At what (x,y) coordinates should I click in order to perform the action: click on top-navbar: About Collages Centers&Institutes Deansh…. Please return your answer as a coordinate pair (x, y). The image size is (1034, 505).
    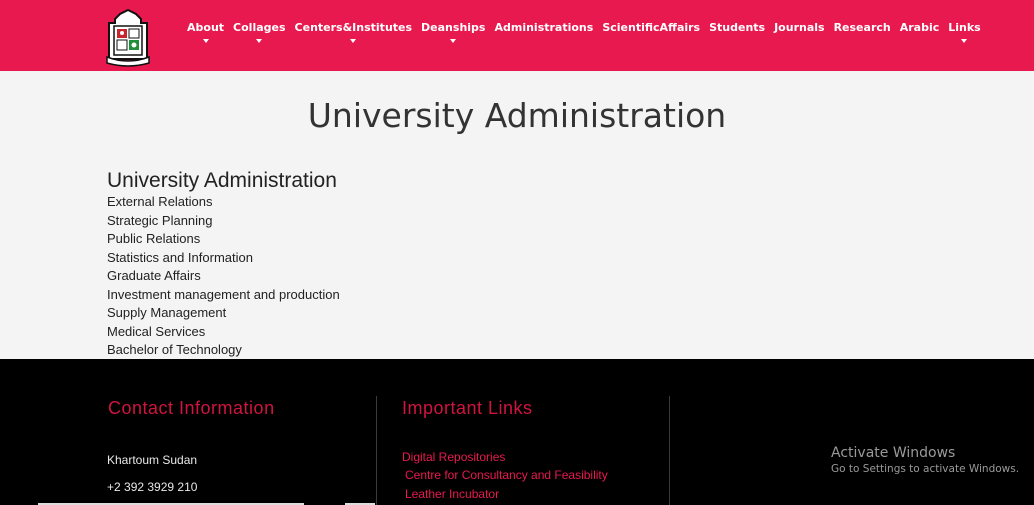
    Looking at the image, I should click on (517, 35).